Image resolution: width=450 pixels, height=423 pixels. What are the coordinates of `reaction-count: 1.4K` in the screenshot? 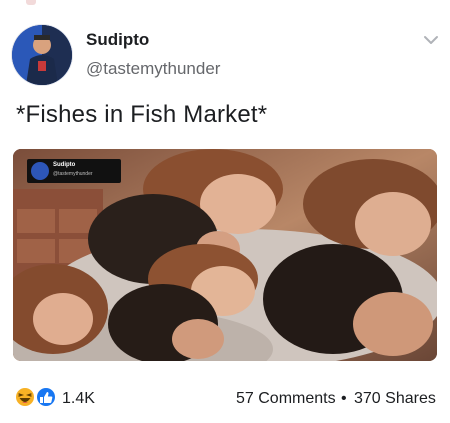 It's located at (78, 399).